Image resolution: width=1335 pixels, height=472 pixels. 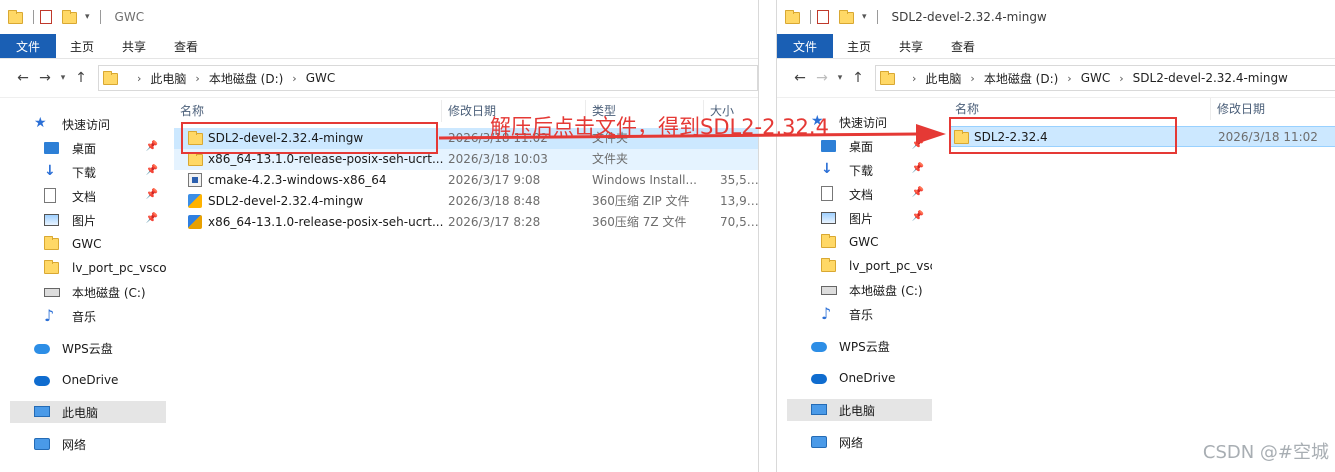 What do you see at coordinates (867, 378) in the screenshot?
I see `nav-label: OneDrive` at bounding box center [867, 378].